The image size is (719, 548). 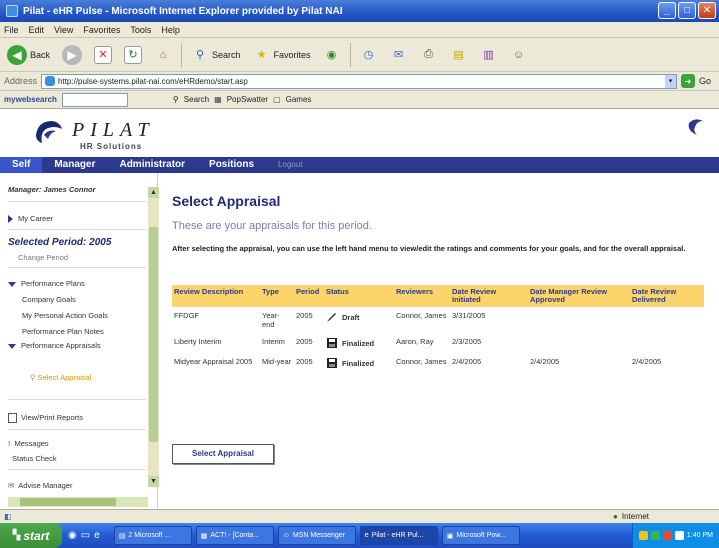 What do you see at coordinates (223, 454) in the screenshot?
I see `select-appraisal-button: Select Appraisal` at bounding box center [223, 454].